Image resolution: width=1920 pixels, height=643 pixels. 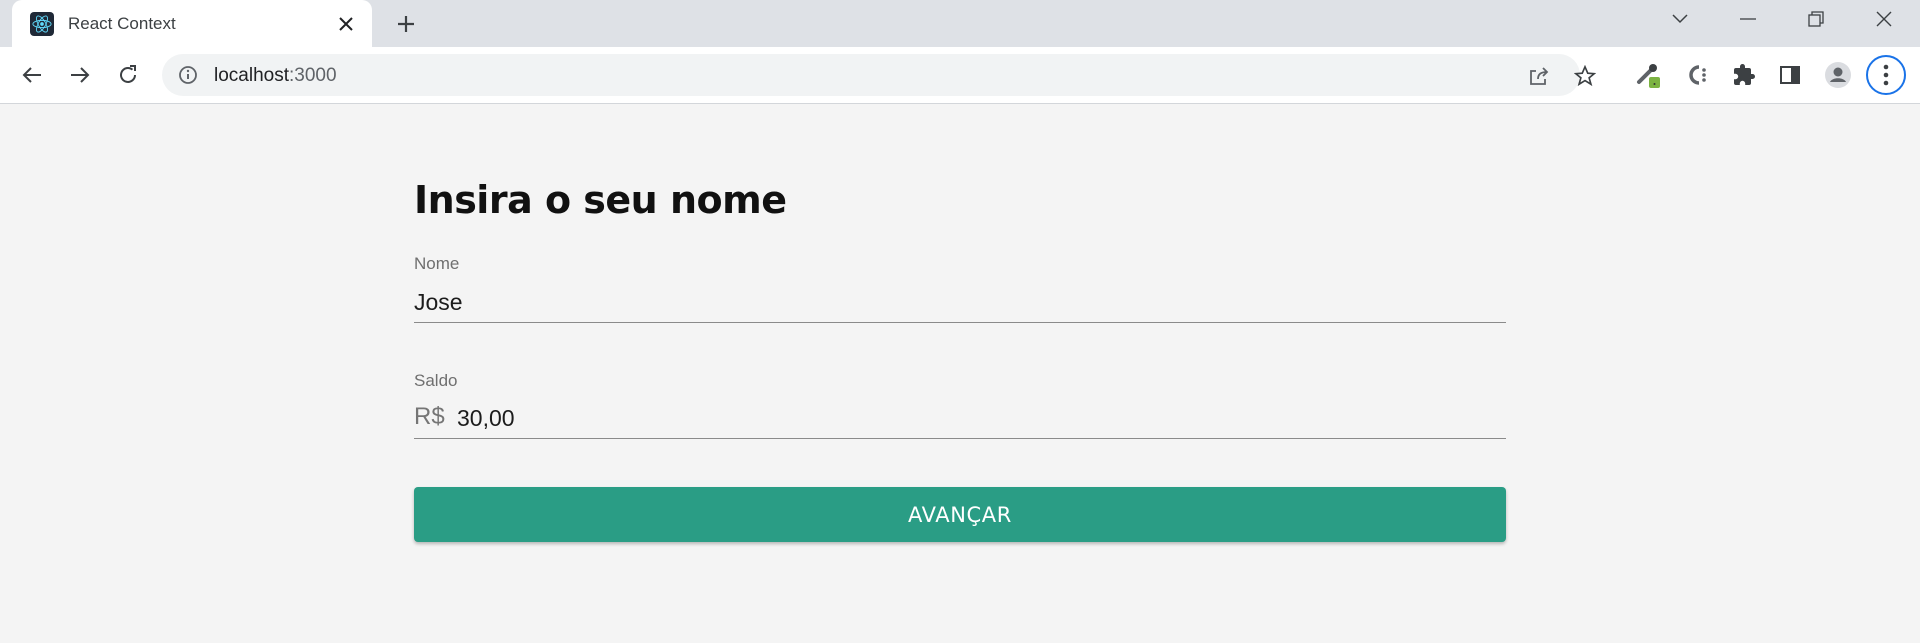 What do you see at coordinates (80, 75) in the screenshot?
I see `arrow-right-icon` at bounding box center [80, 75].